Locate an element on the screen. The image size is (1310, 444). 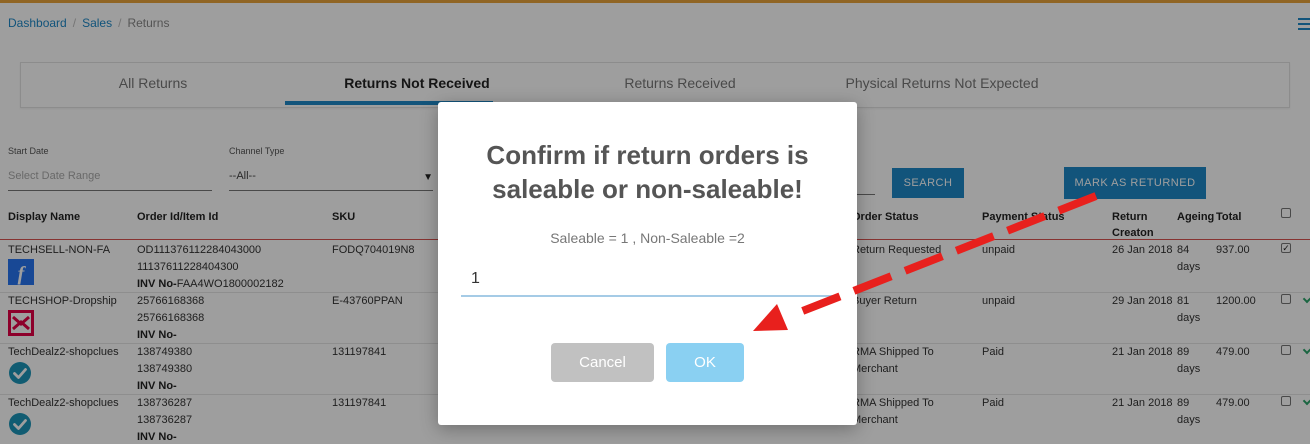
dialog-subtitle: Saleable = 1 , Non-Saleable =2 is located at coordinates (647, 238).